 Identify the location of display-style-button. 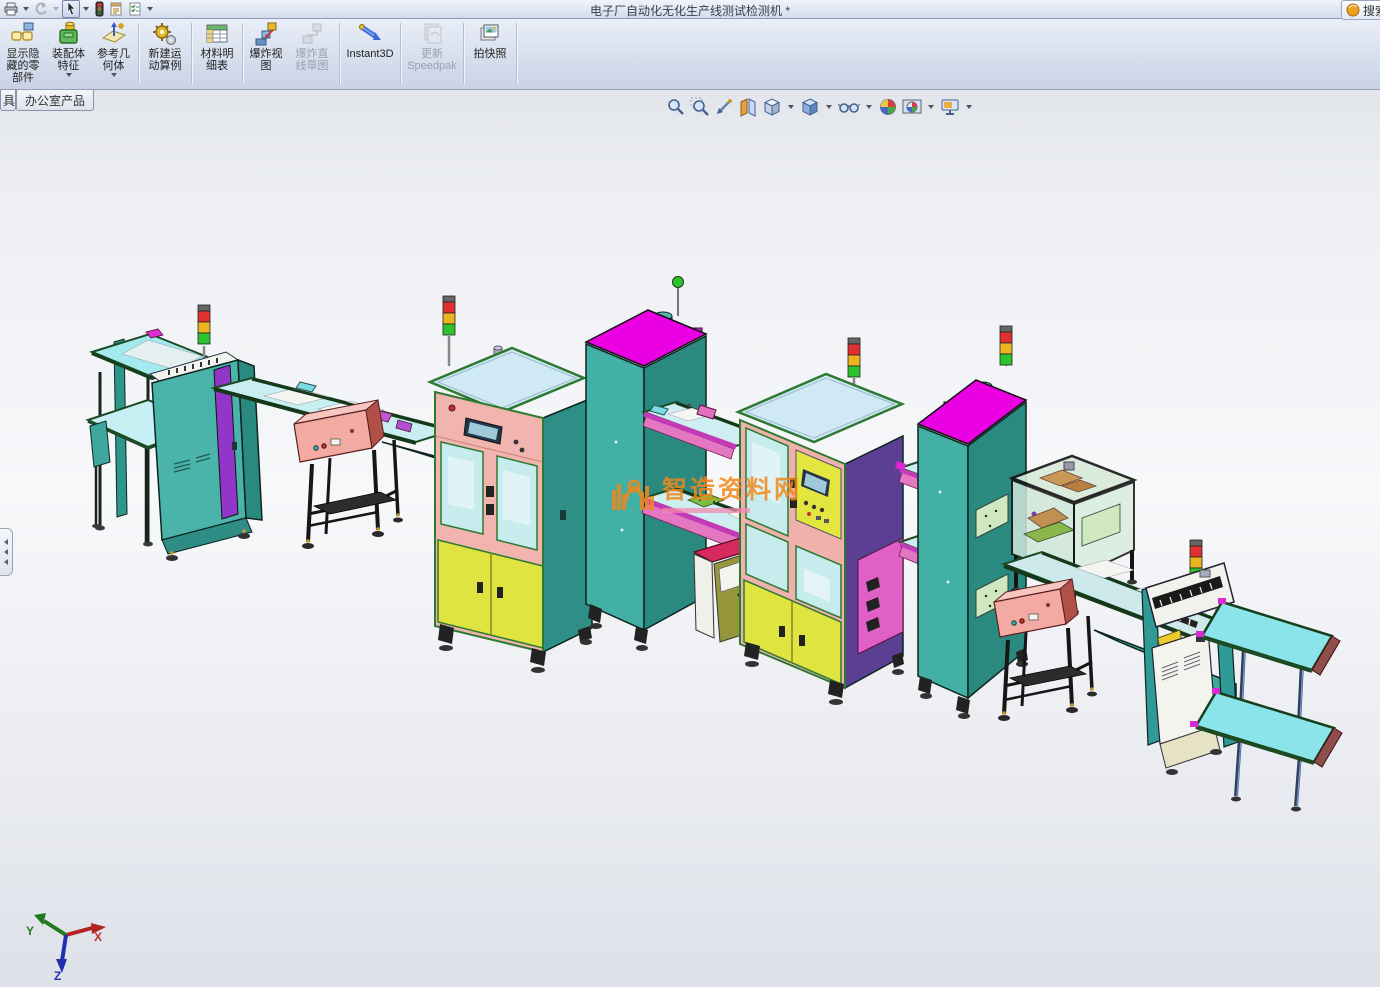
(810, 107).